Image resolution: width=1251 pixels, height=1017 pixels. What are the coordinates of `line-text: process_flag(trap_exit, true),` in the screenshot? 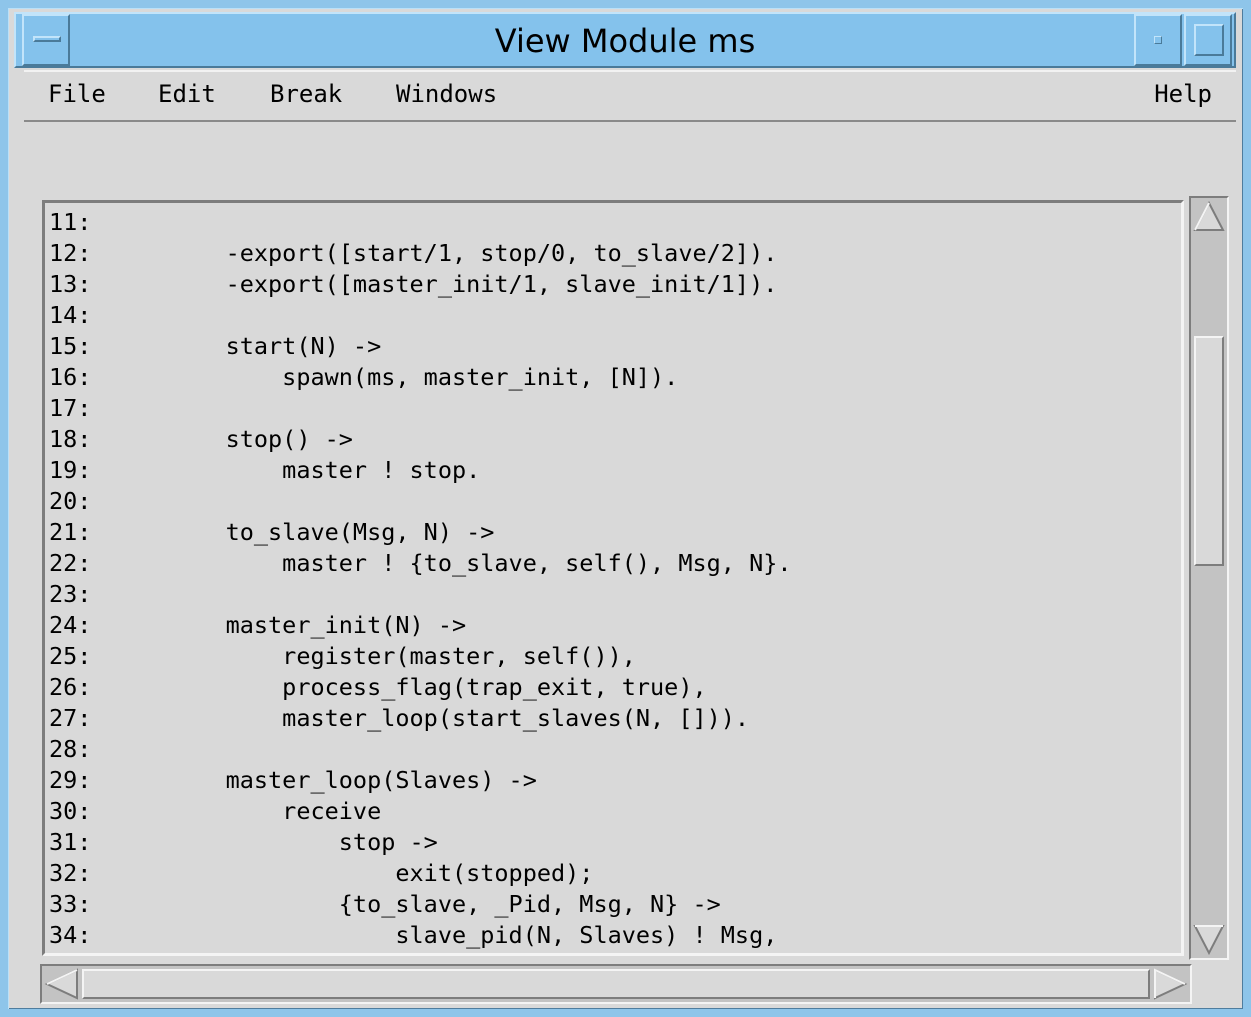 It's located at (438, 687).